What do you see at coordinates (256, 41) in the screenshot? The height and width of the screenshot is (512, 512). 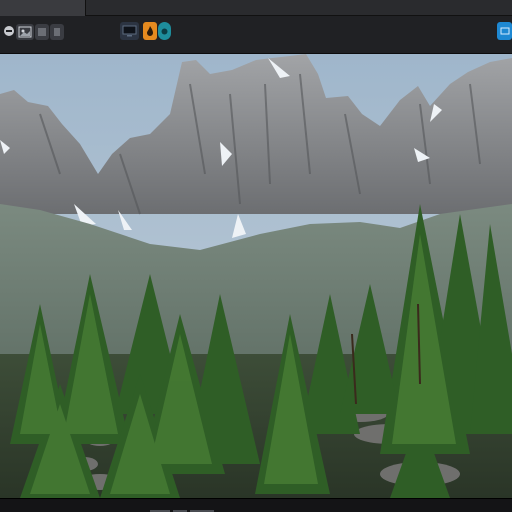 I see `main-toolbar` at bounding box center [256, 41].